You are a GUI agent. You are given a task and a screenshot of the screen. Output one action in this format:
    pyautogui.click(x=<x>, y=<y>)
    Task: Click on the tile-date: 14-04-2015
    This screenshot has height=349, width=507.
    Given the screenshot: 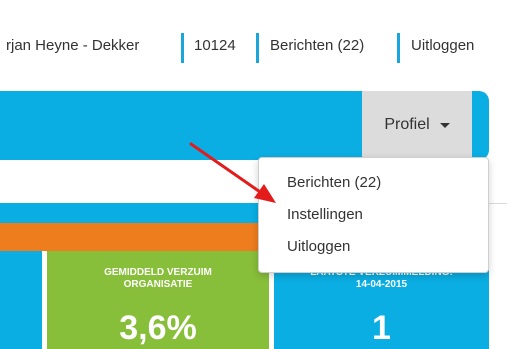 What is the action you would take?
    pyautogui.click(x=381, y=284)
    